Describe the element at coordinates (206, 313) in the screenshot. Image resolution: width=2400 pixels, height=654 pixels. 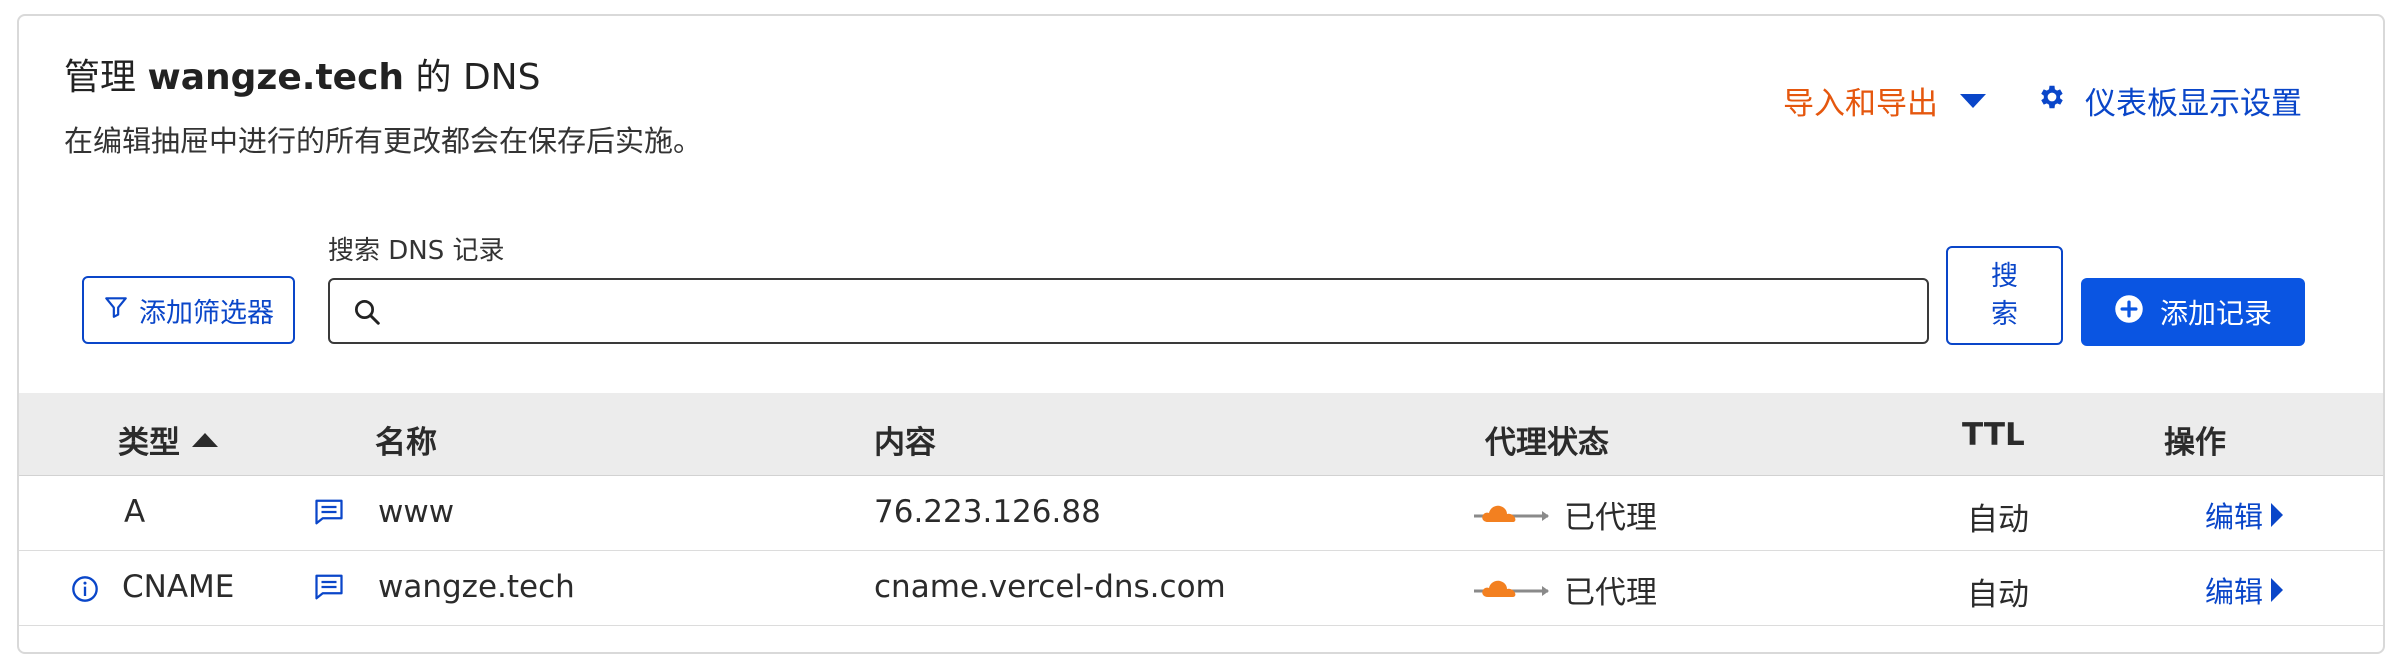
I see `add-filter-label: 添加筛选器` at that location.